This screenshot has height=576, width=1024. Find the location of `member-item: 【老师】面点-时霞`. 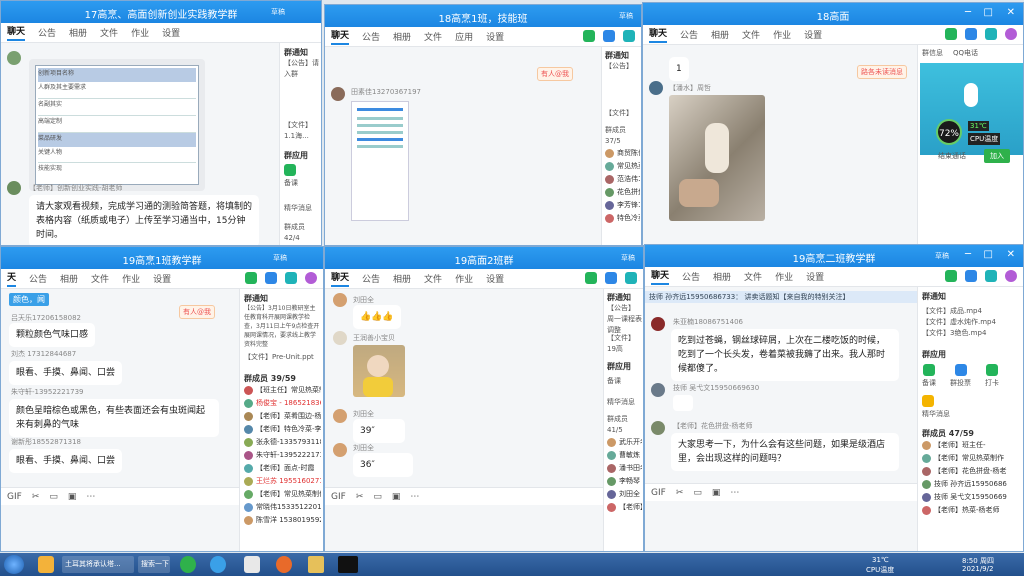

member-item: 【老师】面点-时霞 is located at coordinates (282, 468).